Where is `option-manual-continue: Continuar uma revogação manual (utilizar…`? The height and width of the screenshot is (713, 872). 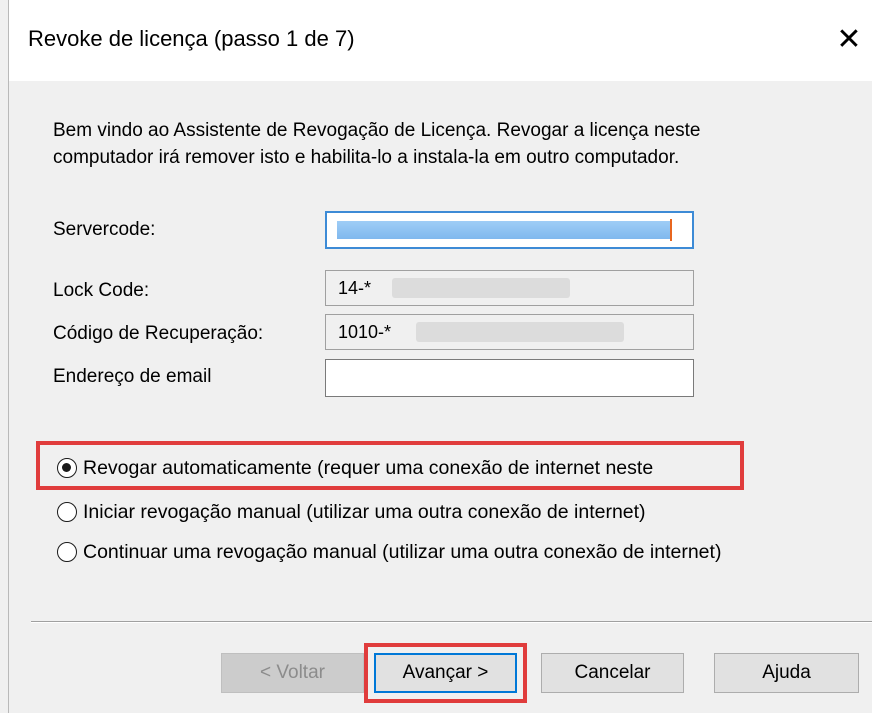 option-manual-continue: Continuar uma revogação manual (utilizar… is located at coordinates (389, 552).